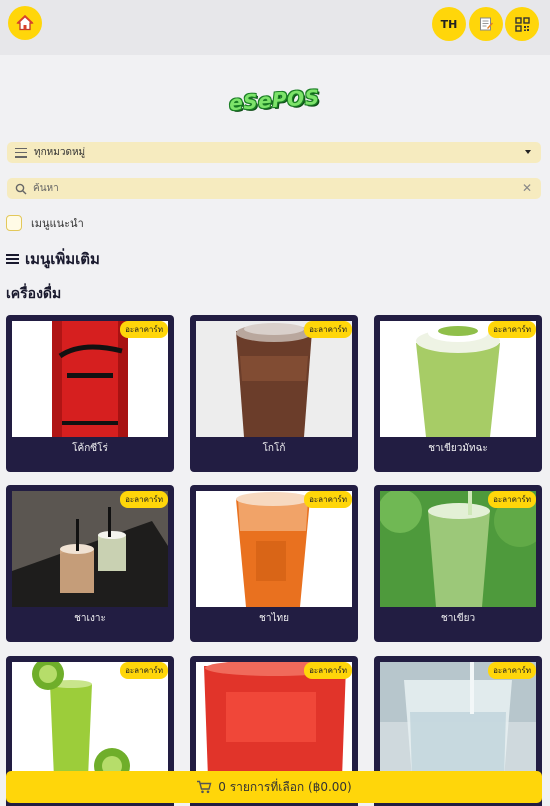 The width and height of the screenshot is (550, 806). I want to click on category-select-value: ทุกหมวดหมู่, so click(60, 152).